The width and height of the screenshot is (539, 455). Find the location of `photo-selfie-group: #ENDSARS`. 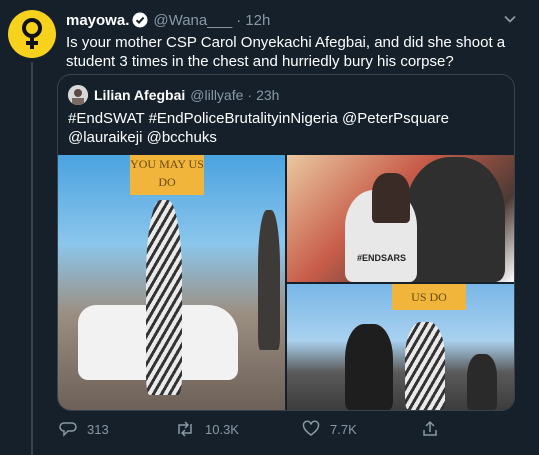

photo-selfie-group: #ENDSARS is located at coordinates (400, 218).